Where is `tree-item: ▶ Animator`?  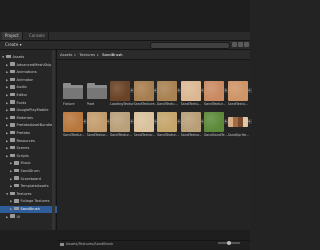 tree-item: ▶ Animator is located at coordinates (16, 80).